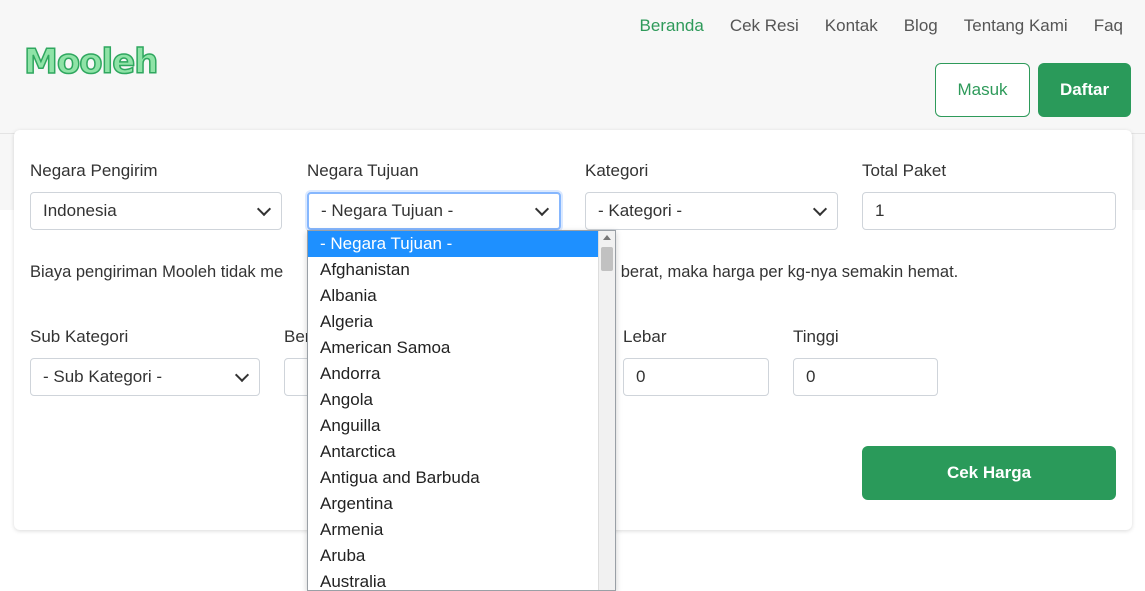  Describe the element at coordinates (851, 26) in the screenshot. I see `nav-kontak: Kontak` at that location.